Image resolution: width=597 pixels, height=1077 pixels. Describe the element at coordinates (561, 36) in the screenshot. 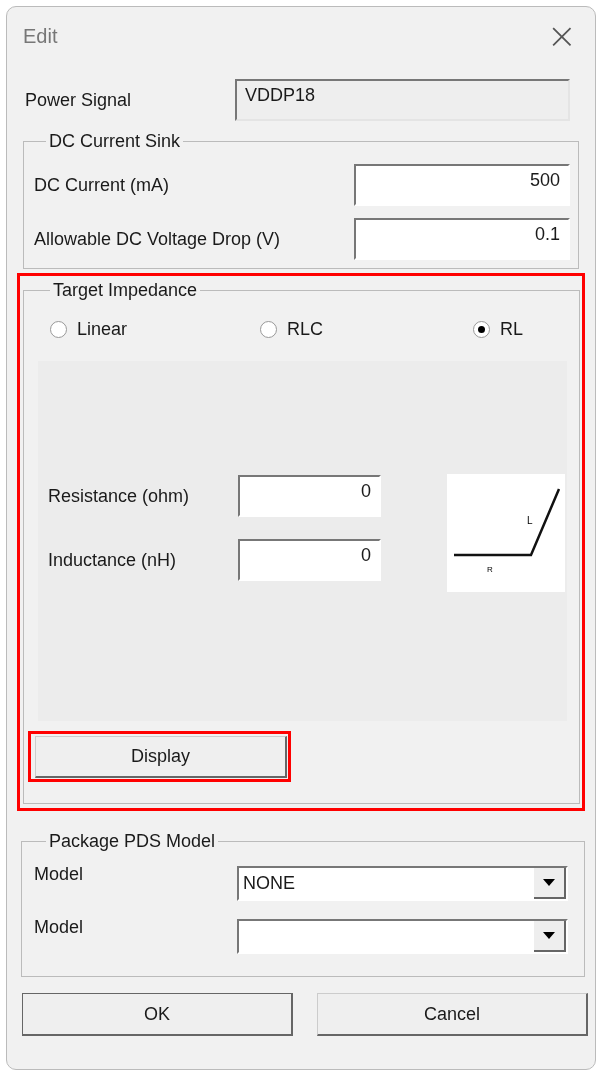

I see `close-button: ×` at that location.